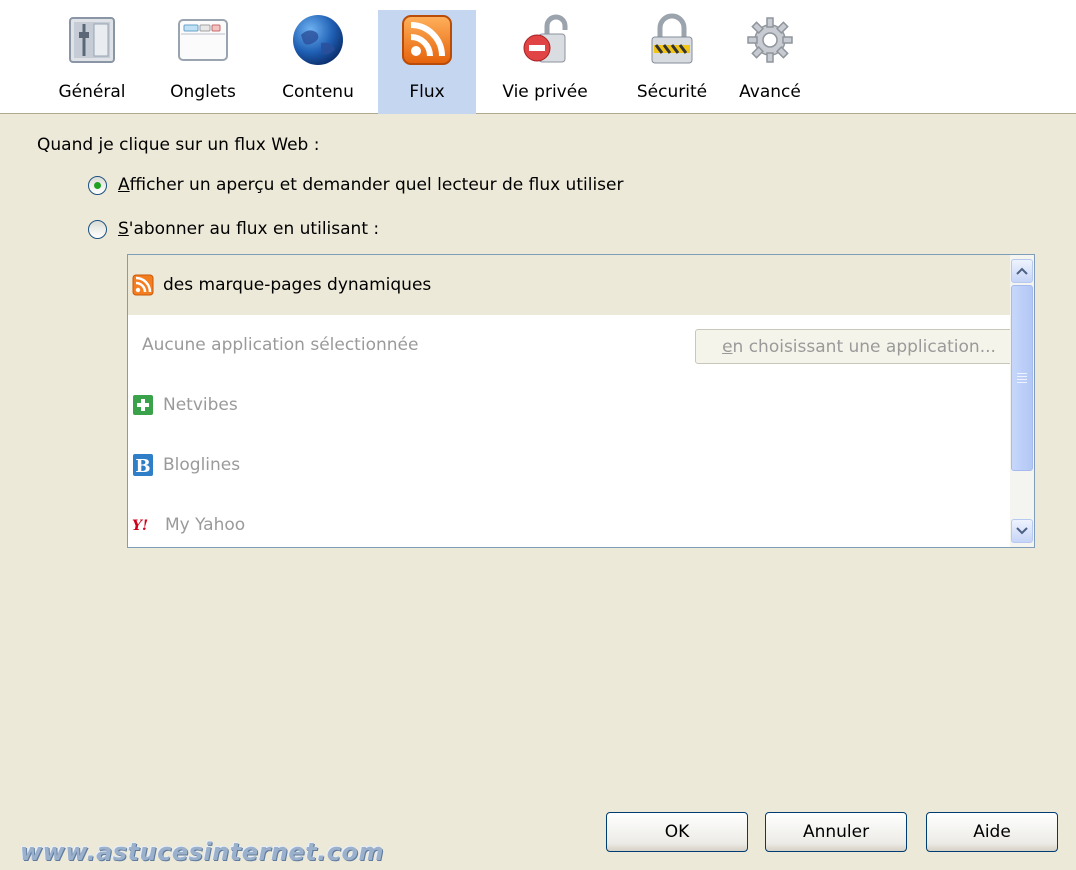 Image resolution: width=1076 pixels, height=870 pixels. I want to click on subscribe-option-label: S'abonner au flux en utilisant :, so click(249, 229).